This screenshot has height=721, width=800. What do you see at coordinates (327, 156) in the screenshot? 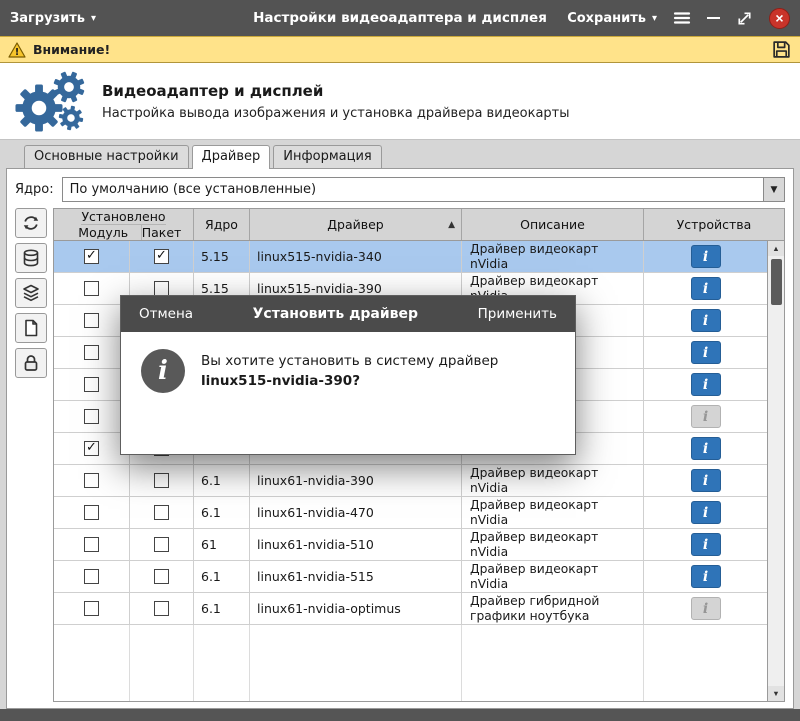
I see `tab-information: Информация` at bounding box center [327, 156].